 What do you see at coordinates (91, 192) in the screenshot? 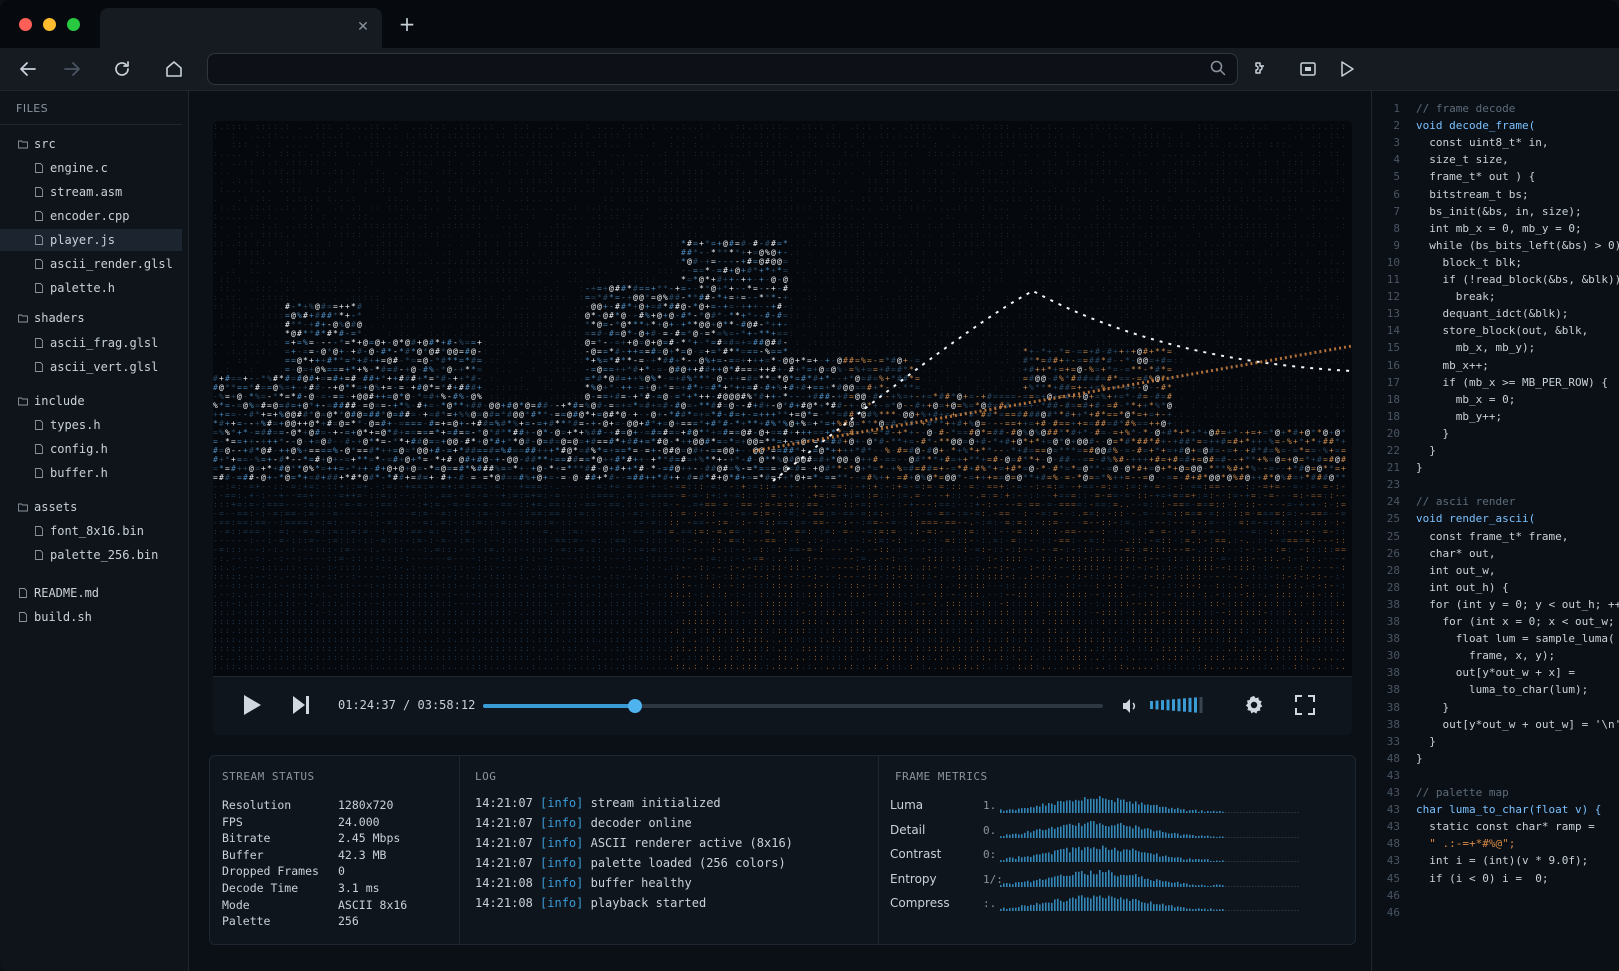
I see `file-item: stream.asm` at bounding box center [91, 192].